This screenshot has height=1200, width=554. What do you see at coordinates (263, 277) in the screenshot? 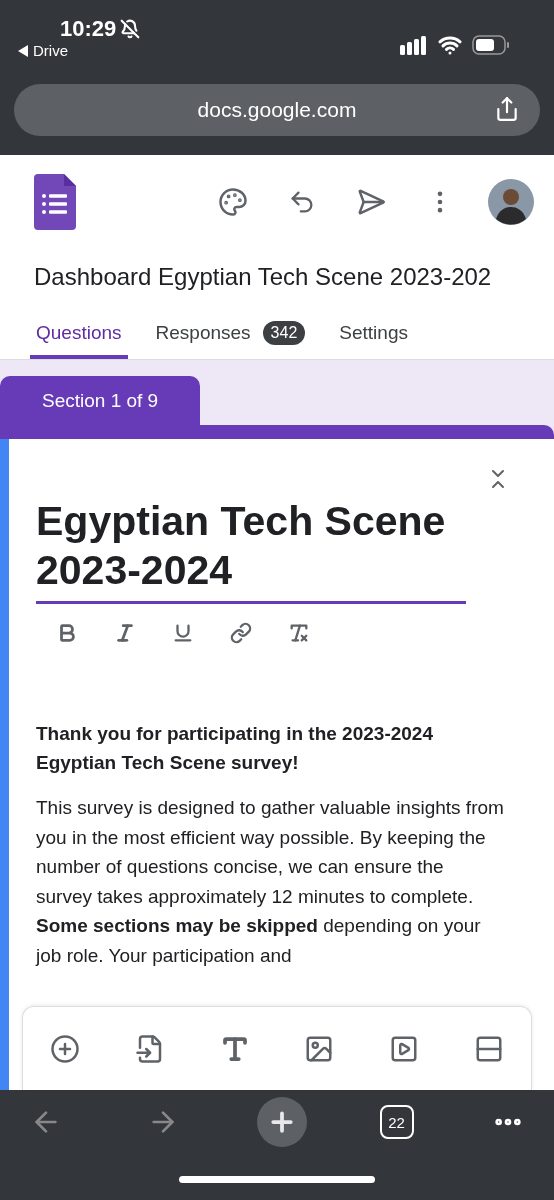
I see `form-title: Dashboard Egyptian Tech Scene 2023-202` at bounding box center [263, 277].